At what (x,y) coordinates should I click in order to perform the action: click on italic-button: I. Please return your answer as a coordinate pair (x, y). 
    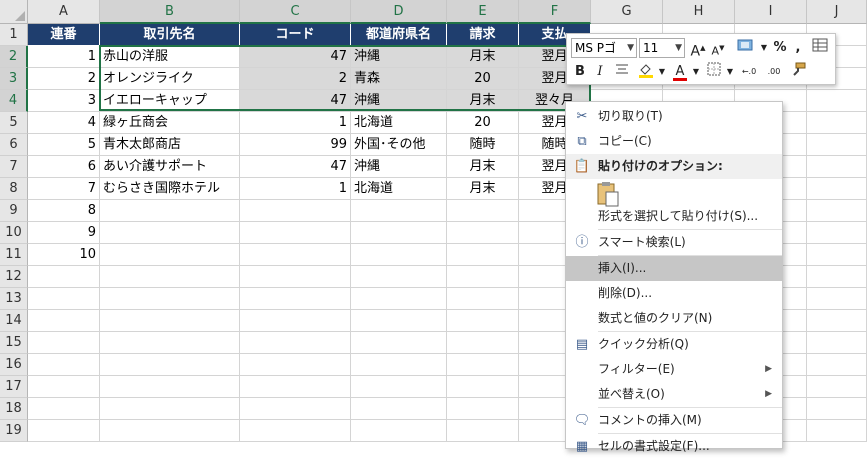
    Looking at the image, I should click on (600, 72).